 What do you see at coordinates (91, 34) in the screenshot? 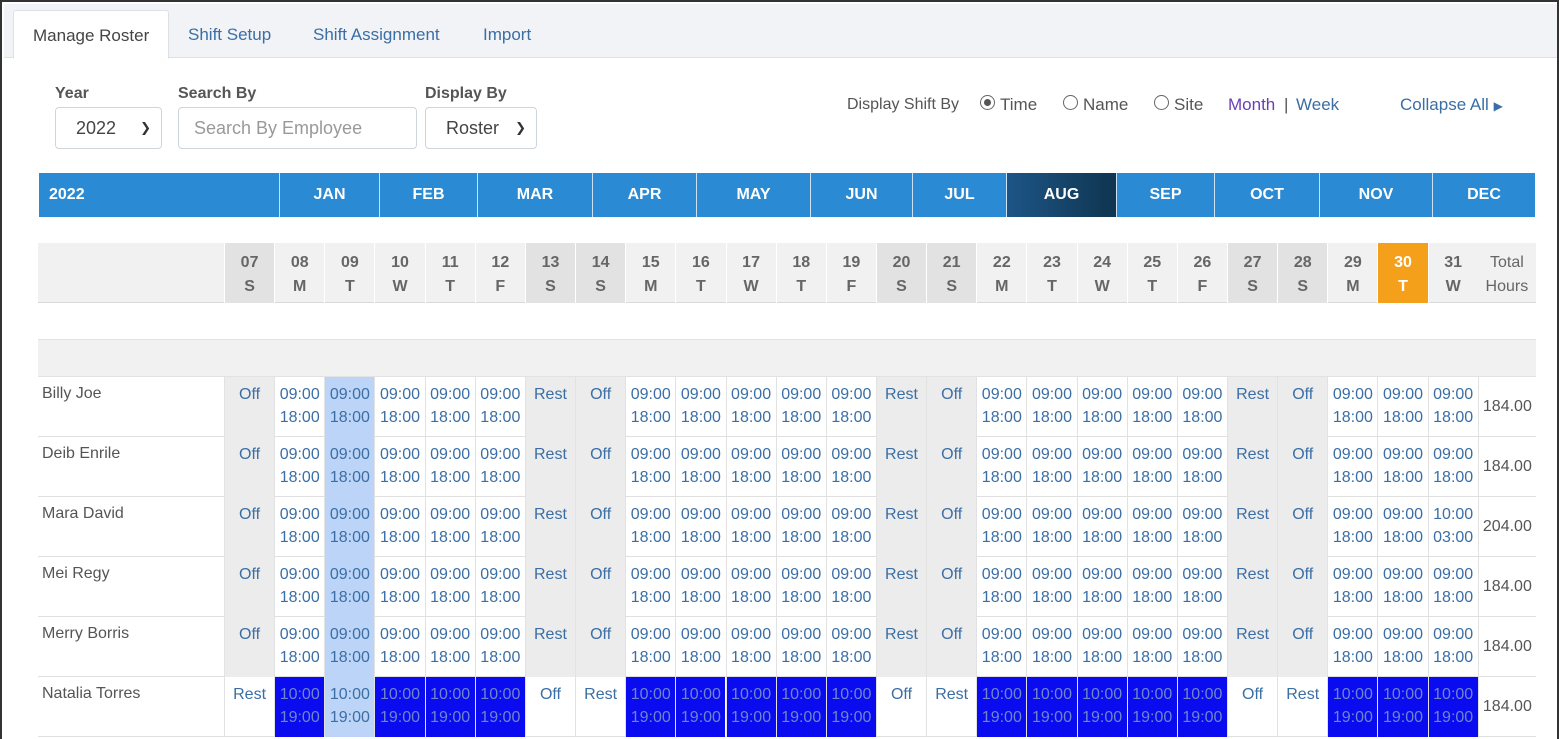
I see `tab-manage-roster: Manage Roster` at bounding box center [91, 34].